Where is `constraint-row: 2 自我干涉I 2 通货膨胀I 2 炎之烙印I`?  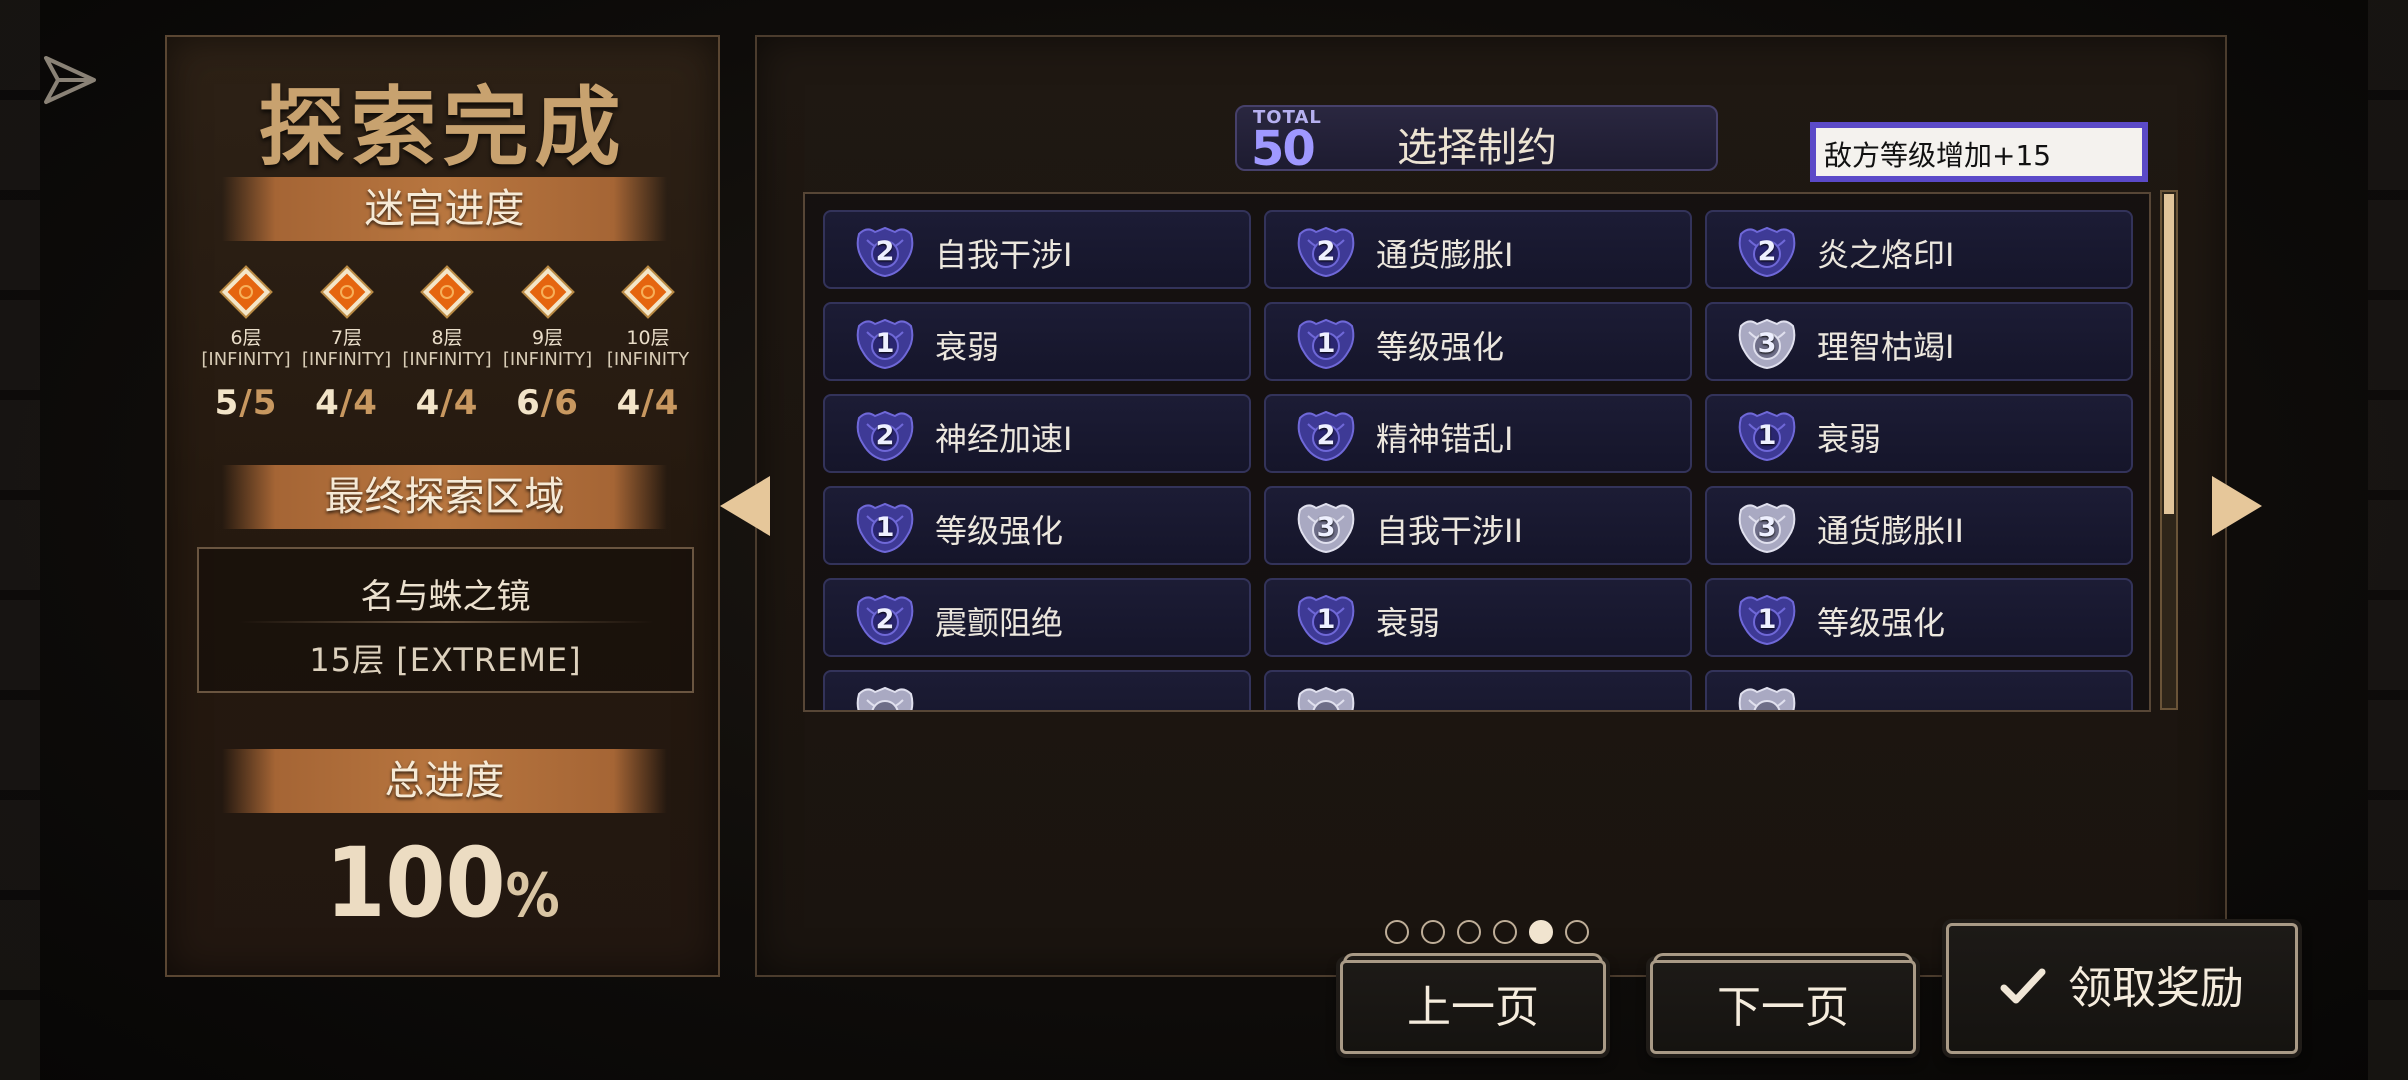 constraint-row: 2 自我干涉I 2 通货膨胀I 2 炎之烙印I is located at coordinates (1478, 249).